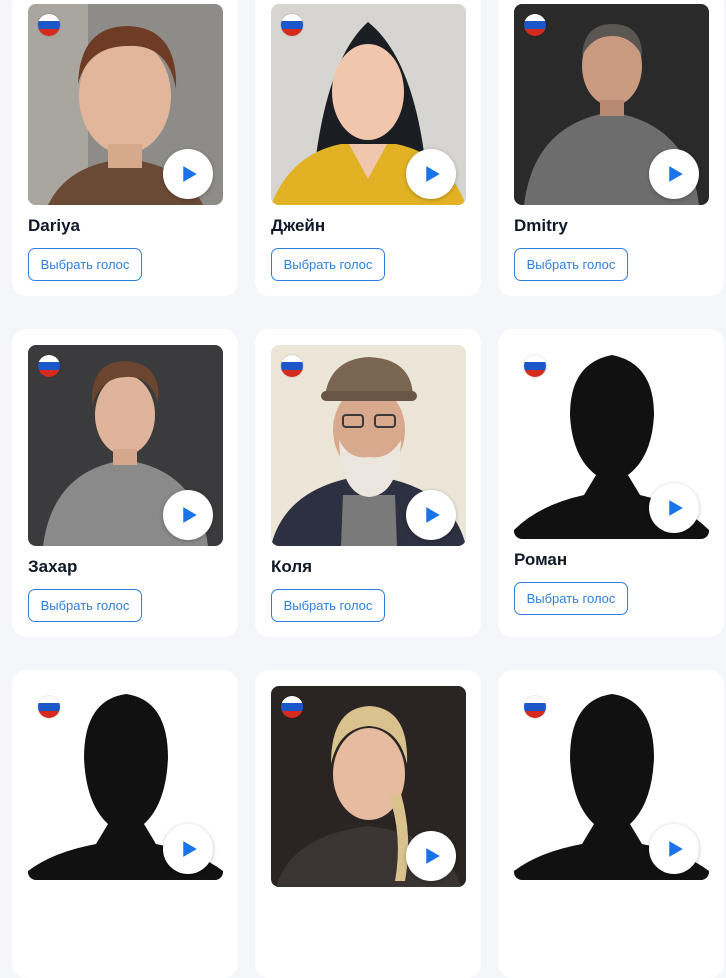 Image resolution: width=726 pixels, height=978 pixels. Describe the element at coordinates (292, 566) in the screenshot. I see `voice-name: Коля` at that location.